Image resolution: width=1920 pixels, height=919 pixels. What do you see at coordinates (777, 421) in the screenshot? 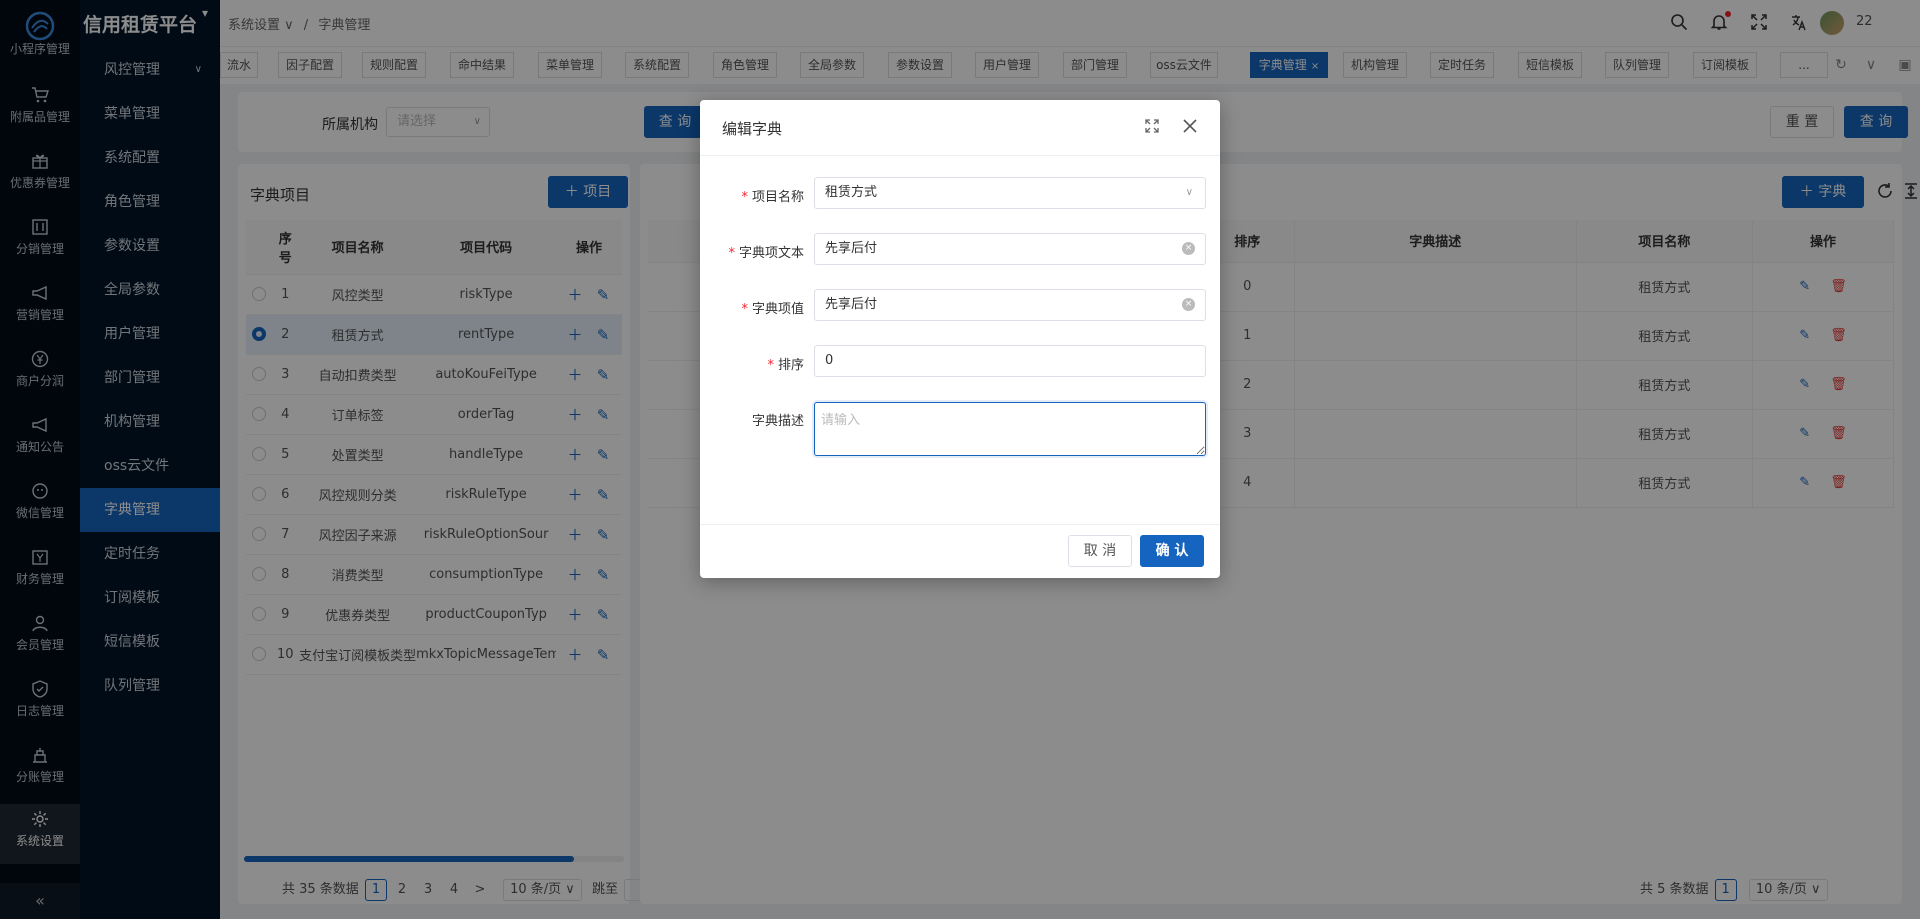
I see `desc-label: 字典描述` at bounding box center [777, 421].